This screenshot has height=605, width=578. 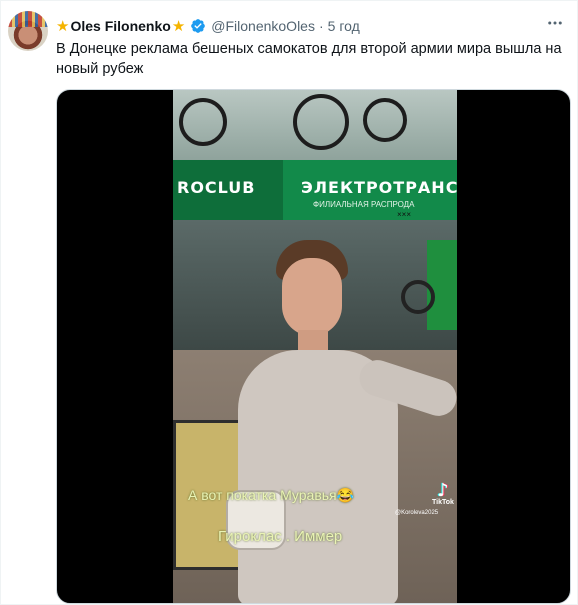 What do you see at coordinates (379, 187) in the screenshot?
I see `store-sign-right: ЭЛЕКТРОТРАНС` at bounding box center [379, 187].